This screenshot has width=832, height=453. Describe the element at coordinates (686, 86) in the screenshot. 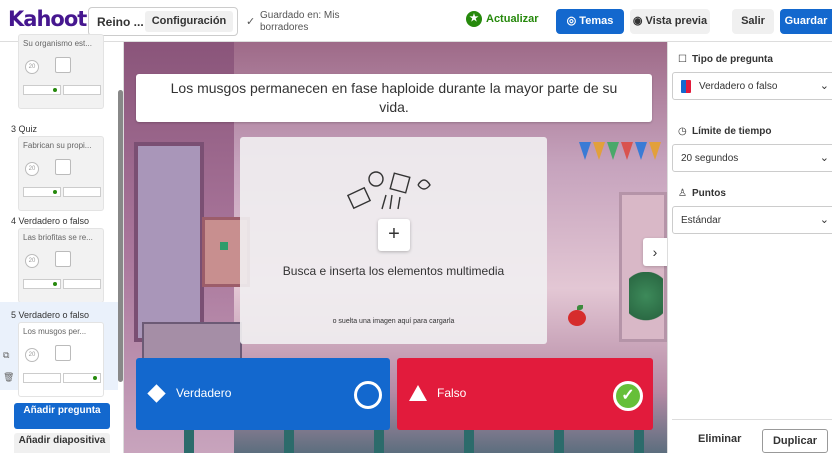

I see `true-false-icon` at that location.